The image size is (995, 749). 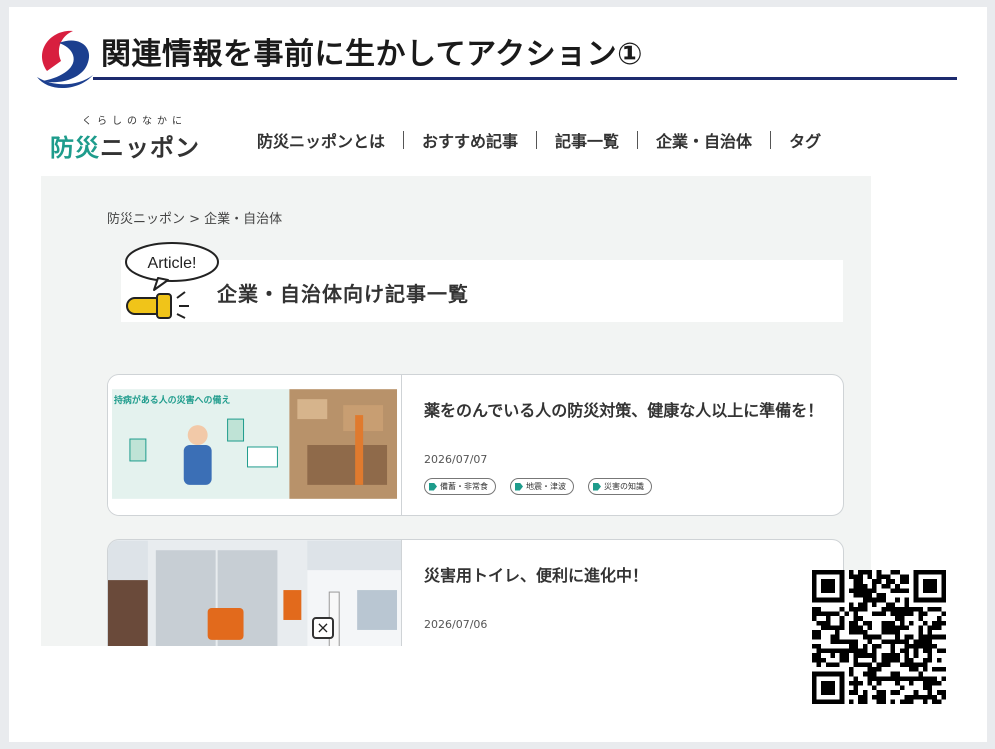 What do you see at coordinates (525, 78) in the screenshot?
I see `title-rule` at bounding box center [525, 78].